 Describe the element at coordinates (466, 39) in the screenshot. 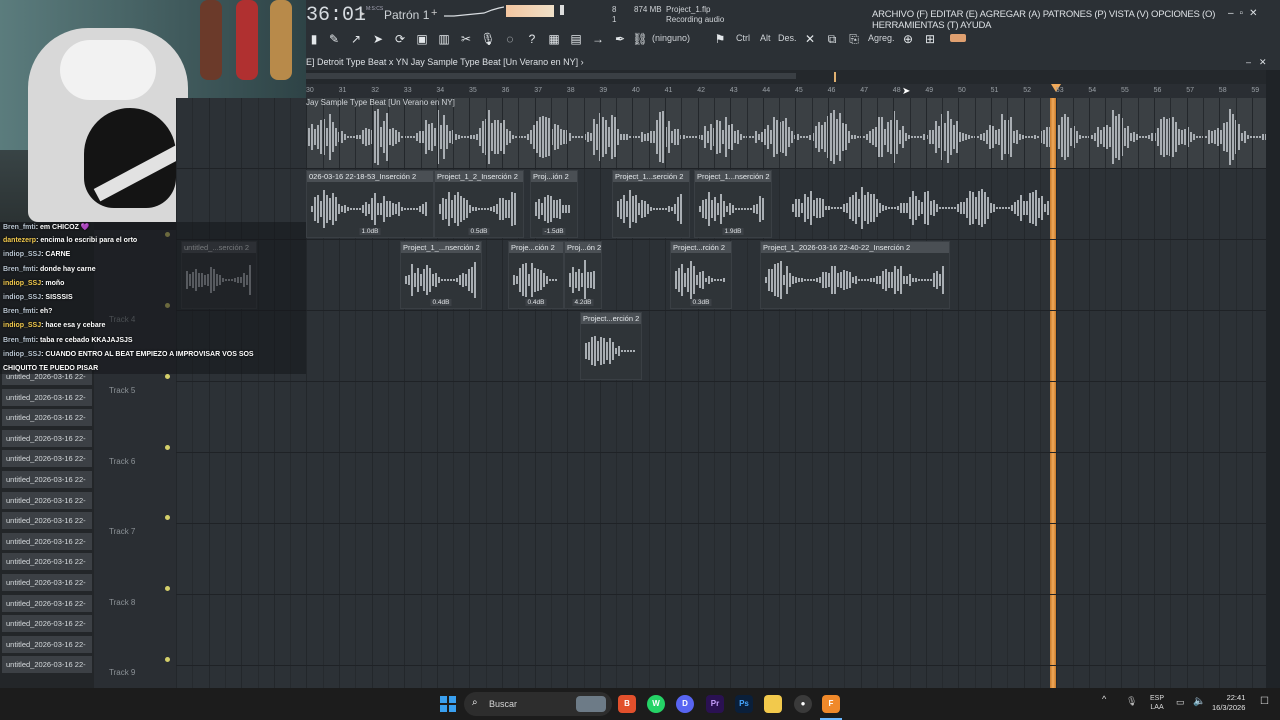

I see `cut-icon: ✂` at that location.